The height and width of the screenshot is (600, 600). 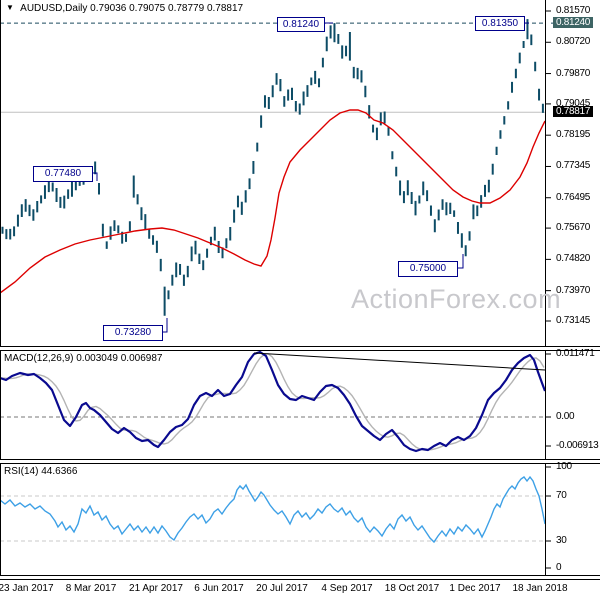 What do you see at coordinates (573, 41) in the screenshot?
I see `price-axis-label: 0.80720` at bounding box center [573, 41].